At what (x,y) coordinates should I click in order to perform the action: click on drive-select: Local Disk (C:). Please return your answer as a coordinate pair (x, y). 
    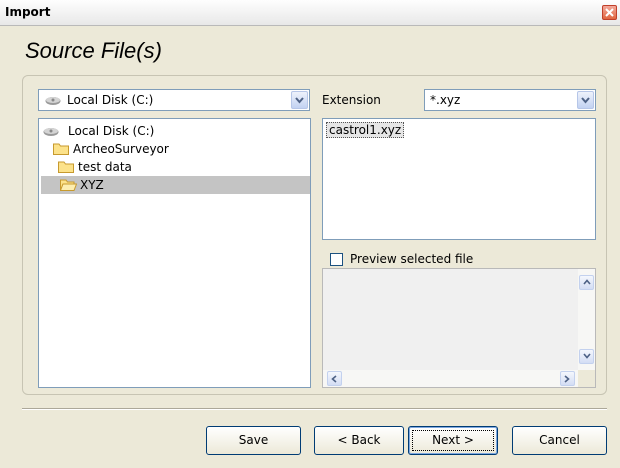
    Looking at the image, I should click on (174, 100).